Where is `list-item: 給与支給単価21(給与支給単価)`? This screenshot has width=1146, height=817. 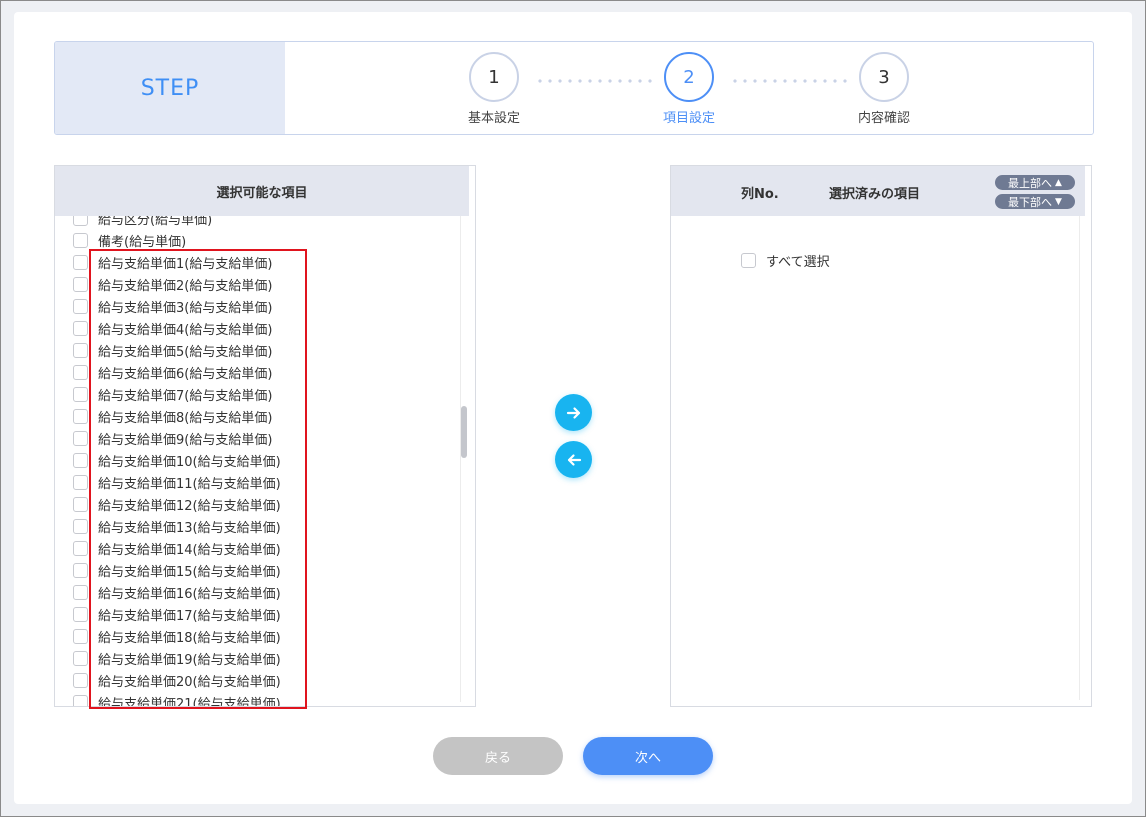
list-item: 給与支給単価21(給与支給単価) is located at coordinates (260, 698).